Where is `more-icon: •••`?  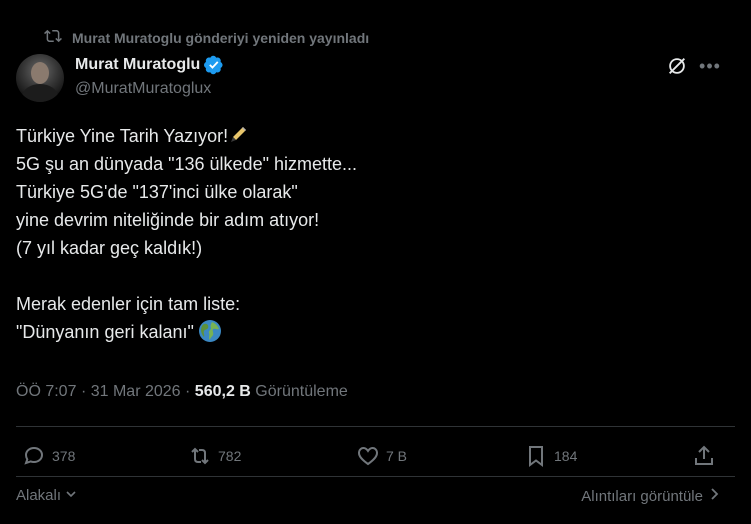
more-icon: ••• is located at coordinates (710, 66).